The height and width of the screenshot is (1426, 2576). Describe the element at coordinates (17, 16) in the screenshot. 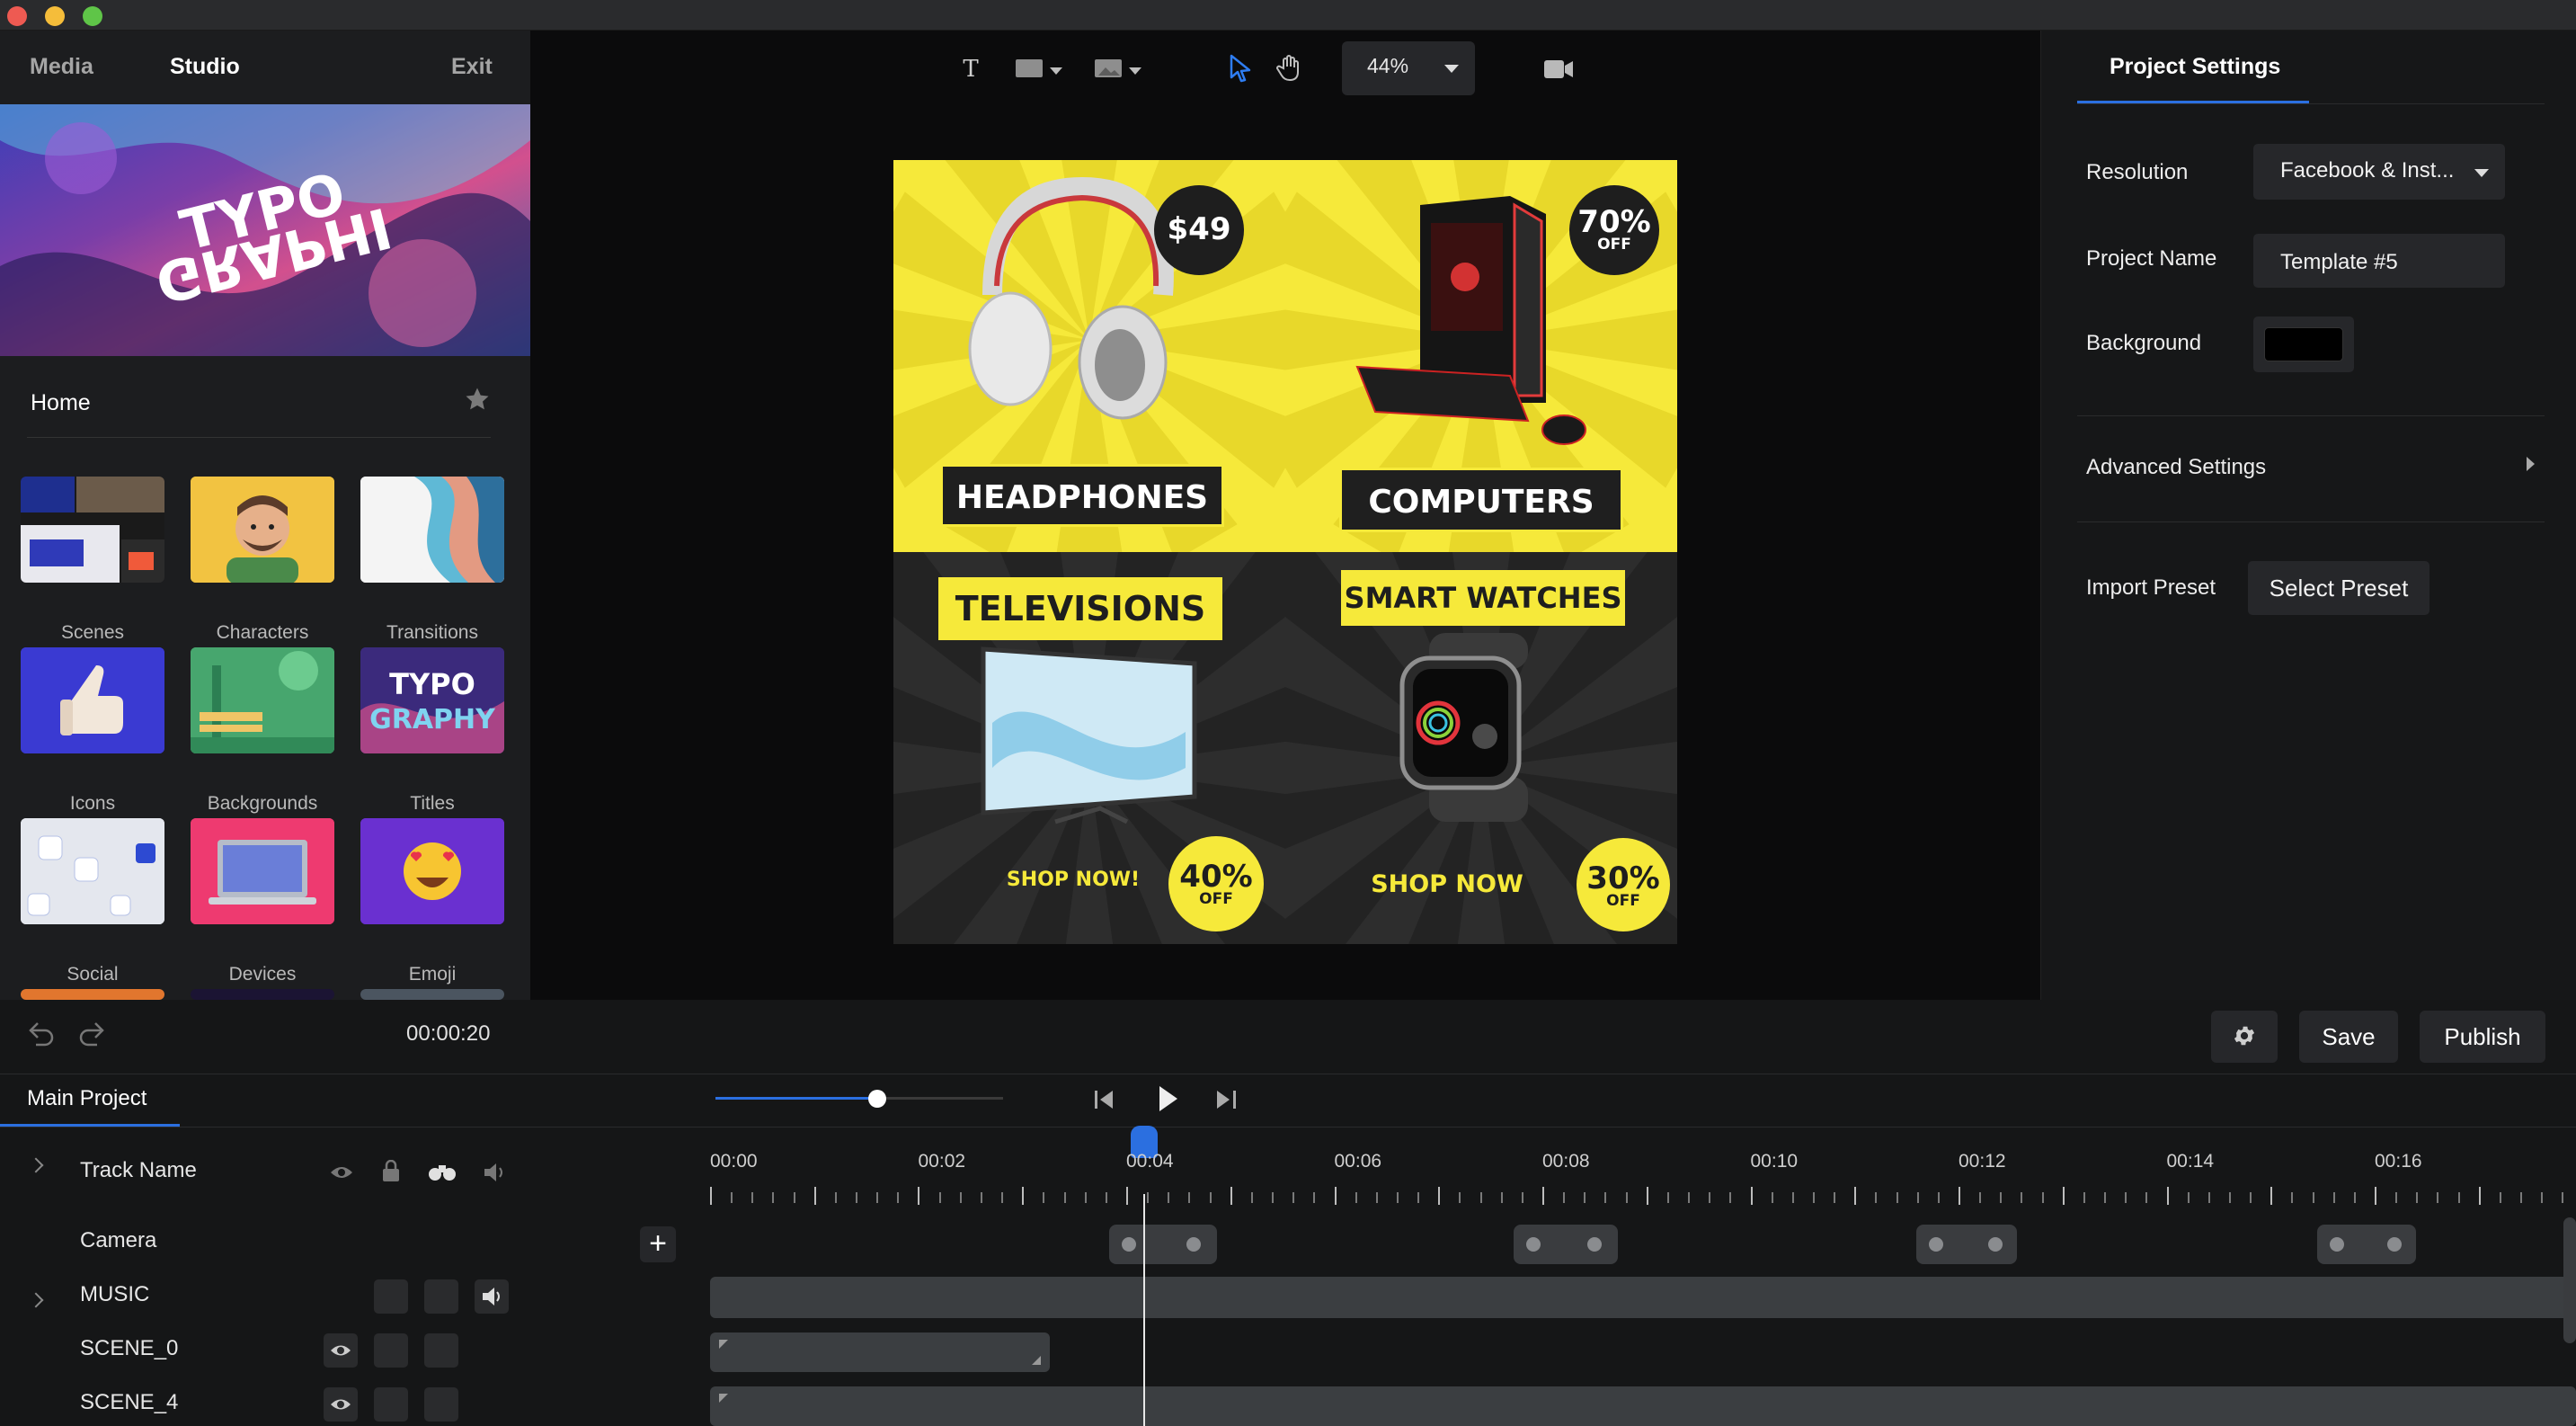

I see `close-window-button` at that location.